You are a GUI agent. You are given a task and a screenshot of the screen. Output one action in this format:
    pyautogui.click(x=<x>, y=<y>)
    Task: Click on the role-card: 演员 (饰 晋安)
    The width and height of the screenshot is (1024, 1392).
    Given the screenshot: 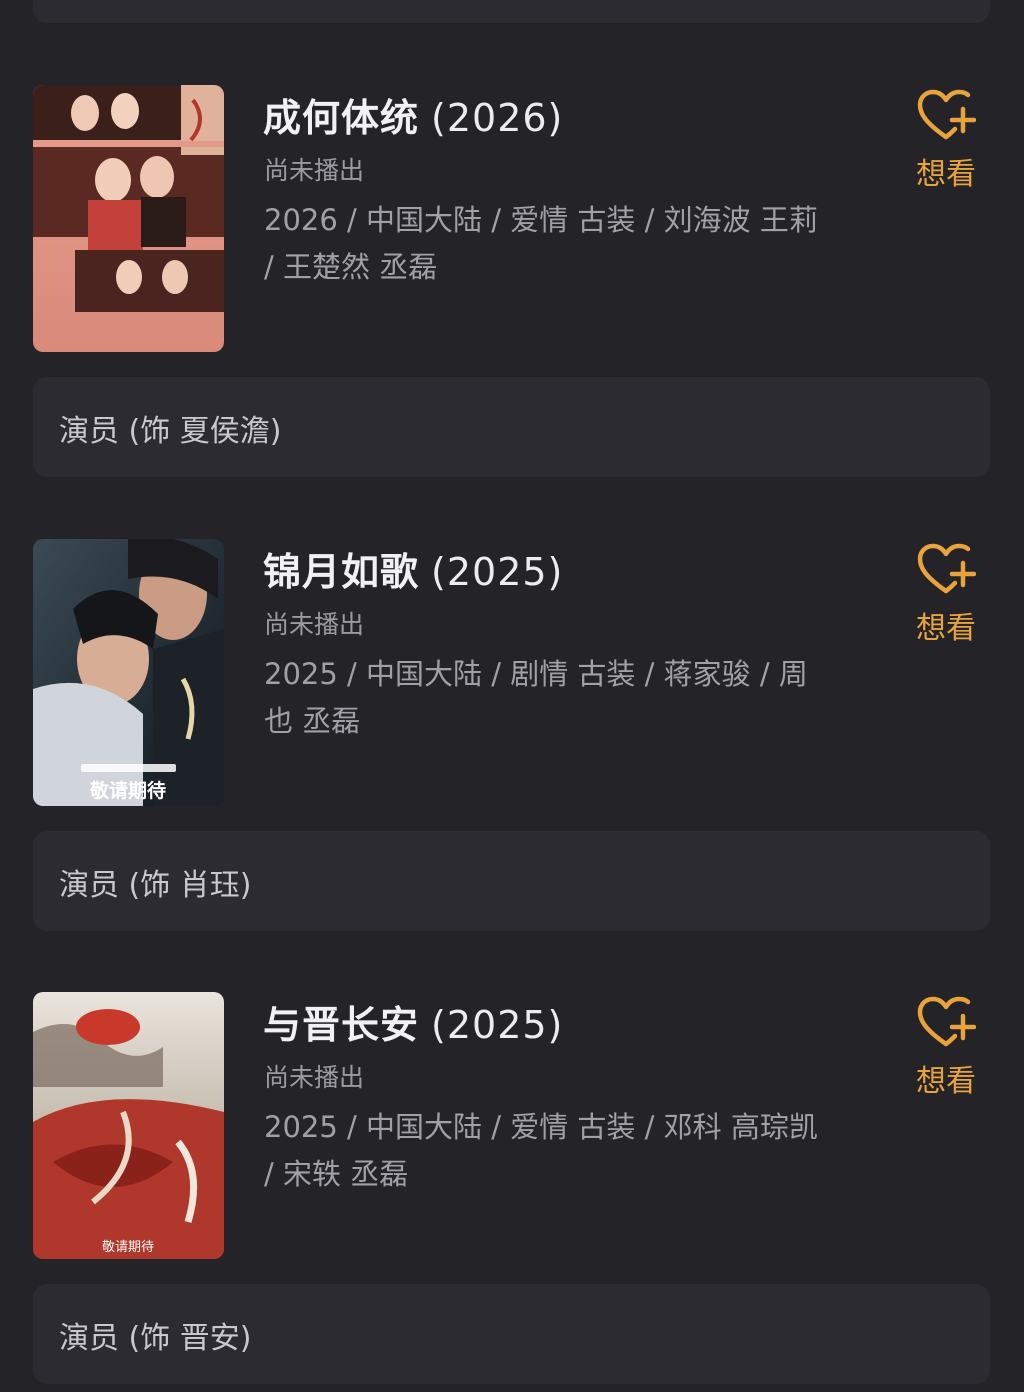 What is the action you would take?
    pyautogui.click(x=511, y=1334)
    